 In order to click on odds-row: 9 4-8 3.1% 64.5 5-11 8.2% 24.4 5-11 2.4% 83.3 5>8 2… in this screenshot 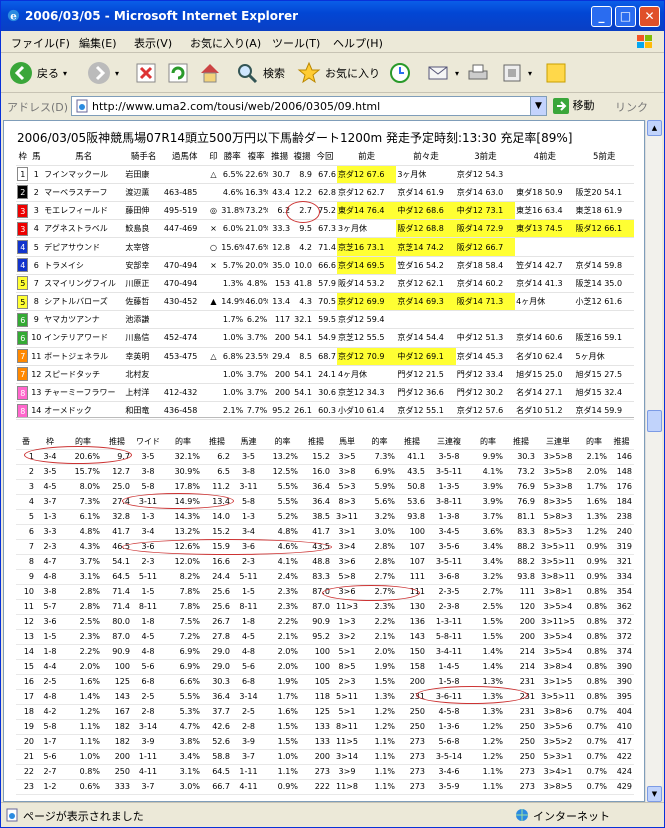, I will do `click(325, 577)`.